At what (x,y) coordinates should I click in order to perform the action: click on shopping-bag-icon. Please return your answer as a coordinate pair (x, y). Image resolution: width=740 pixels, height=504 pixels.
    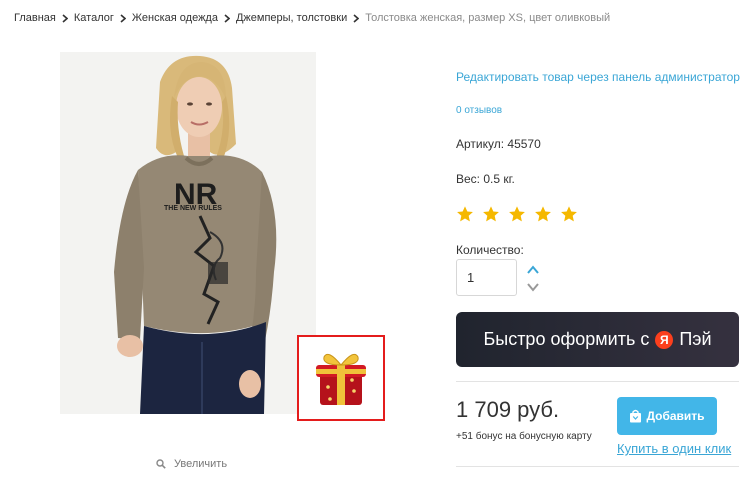
    Looking at the image, I should click on (636, 416).